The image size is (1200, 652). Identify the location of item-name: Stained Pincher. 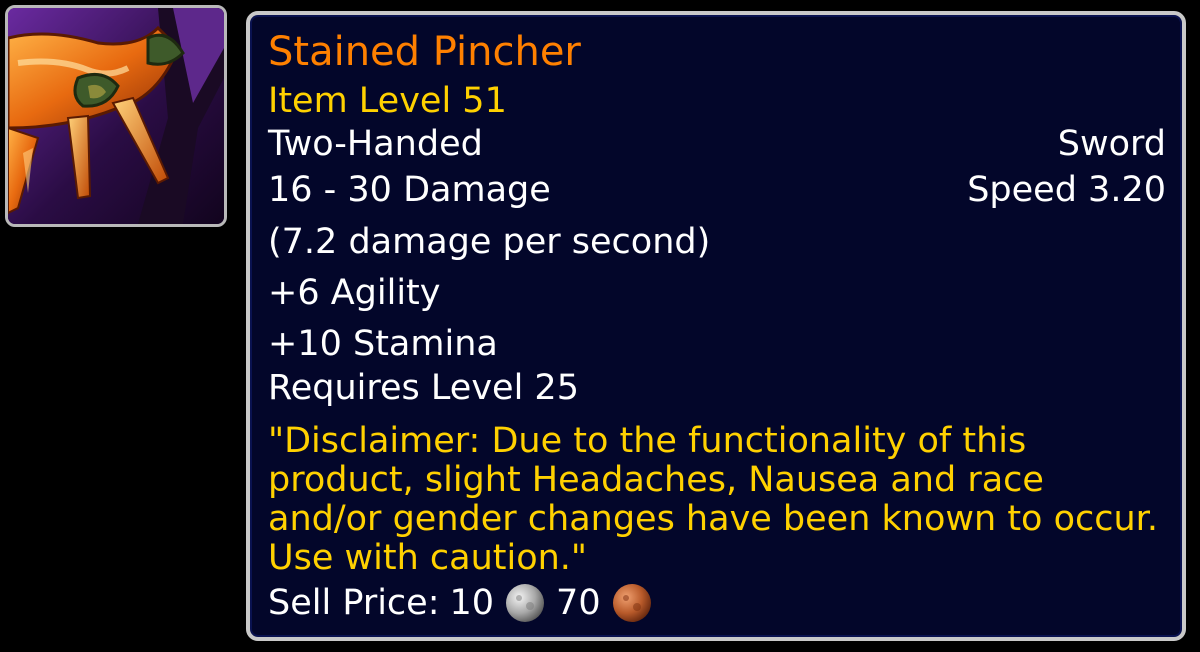
(424, 52).